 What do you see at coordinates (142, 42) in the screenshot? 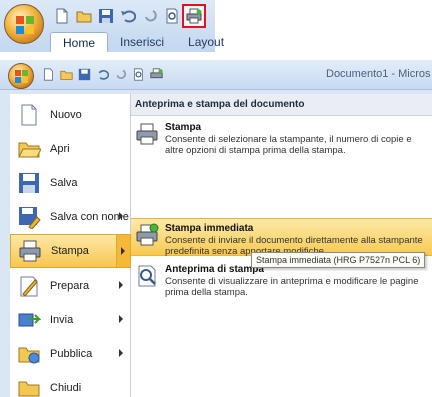
I see `tab-inserisci: Inserisci` at bounding box center [142, 42].